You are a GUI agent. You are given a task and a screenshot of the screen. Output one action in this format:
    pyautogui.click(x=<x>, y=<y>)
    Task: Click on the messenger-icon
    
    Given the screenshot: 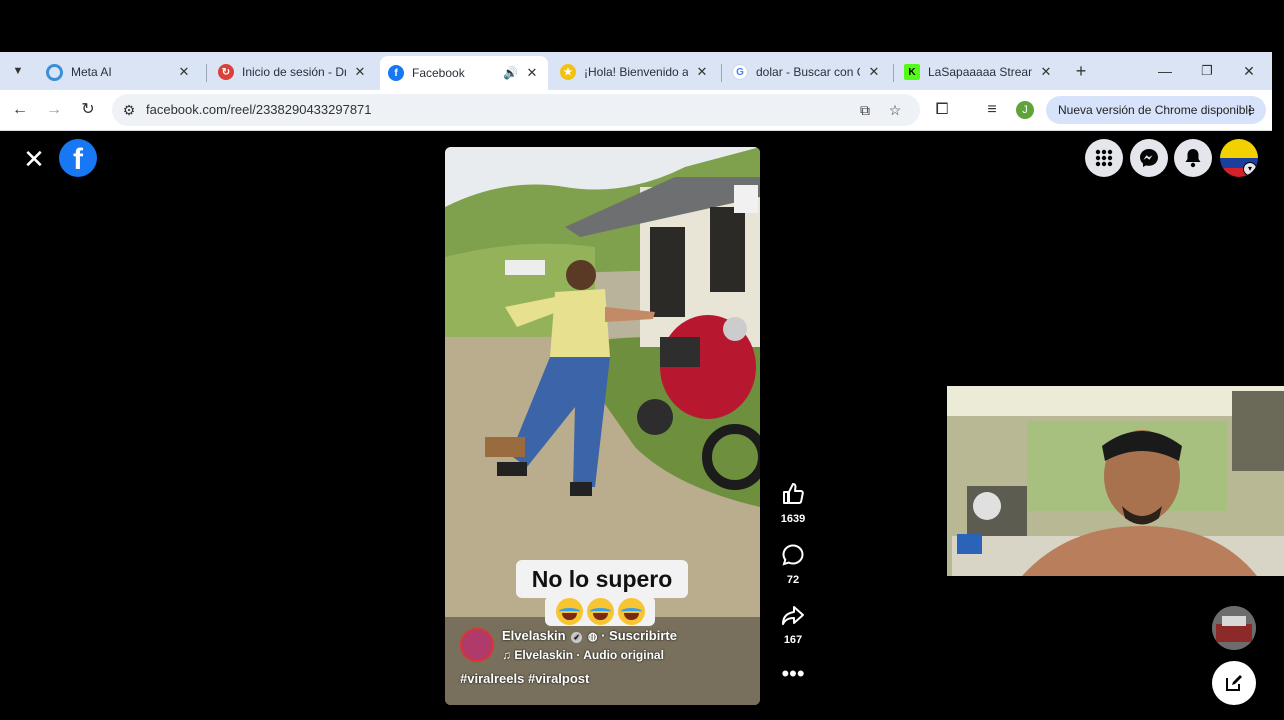 What is the action you would take?
    pyautogui.click(x=1149, y=158)
    